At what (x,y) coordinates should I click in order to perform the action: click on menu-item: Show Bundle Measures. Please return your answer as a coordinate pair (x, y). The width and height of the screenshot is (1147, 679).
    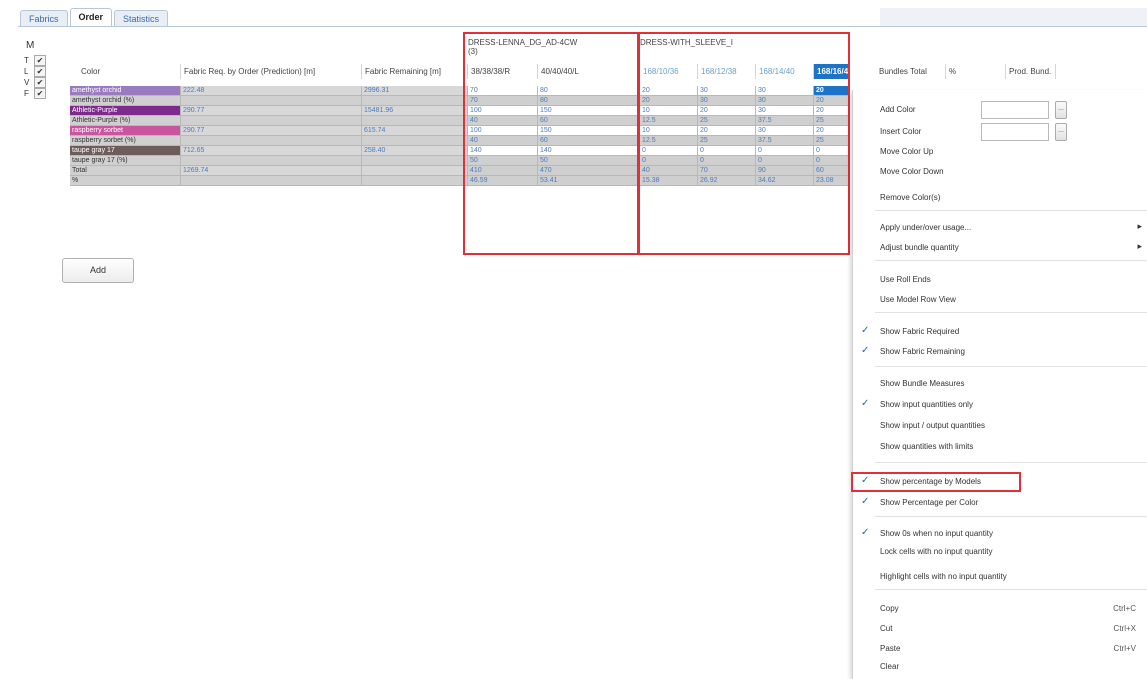
    Looking at the image, I should click on (1000, 384).